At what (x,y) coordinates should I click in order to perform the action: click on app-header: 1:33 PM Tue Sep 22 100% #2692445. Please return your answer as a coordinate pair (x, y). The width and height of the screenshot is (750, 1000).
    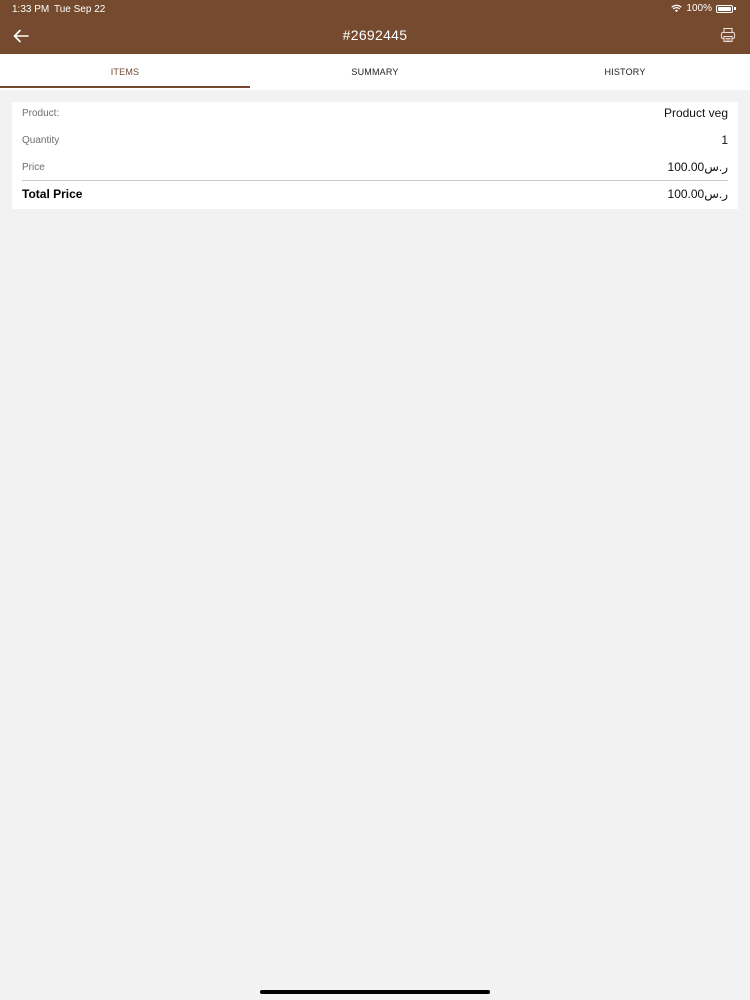
    Looking at the image, I should click on (375, 27).